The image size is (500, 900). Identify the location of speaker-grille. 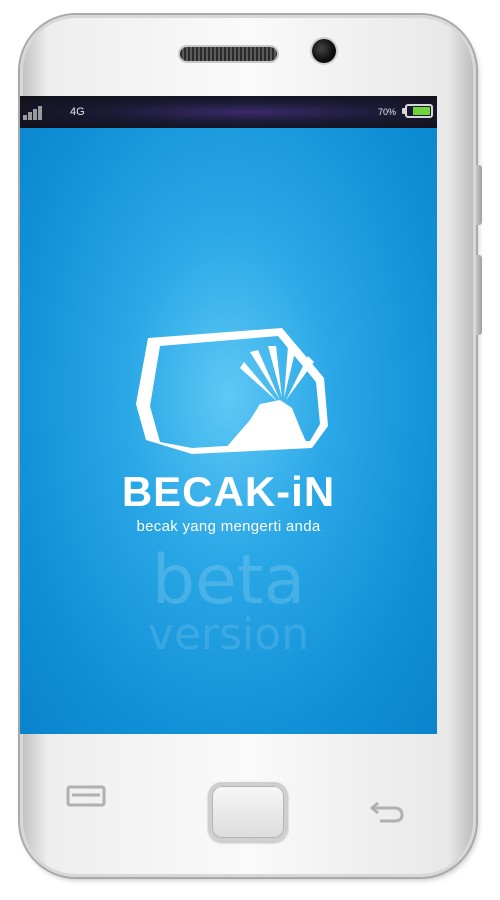
(228, 54).